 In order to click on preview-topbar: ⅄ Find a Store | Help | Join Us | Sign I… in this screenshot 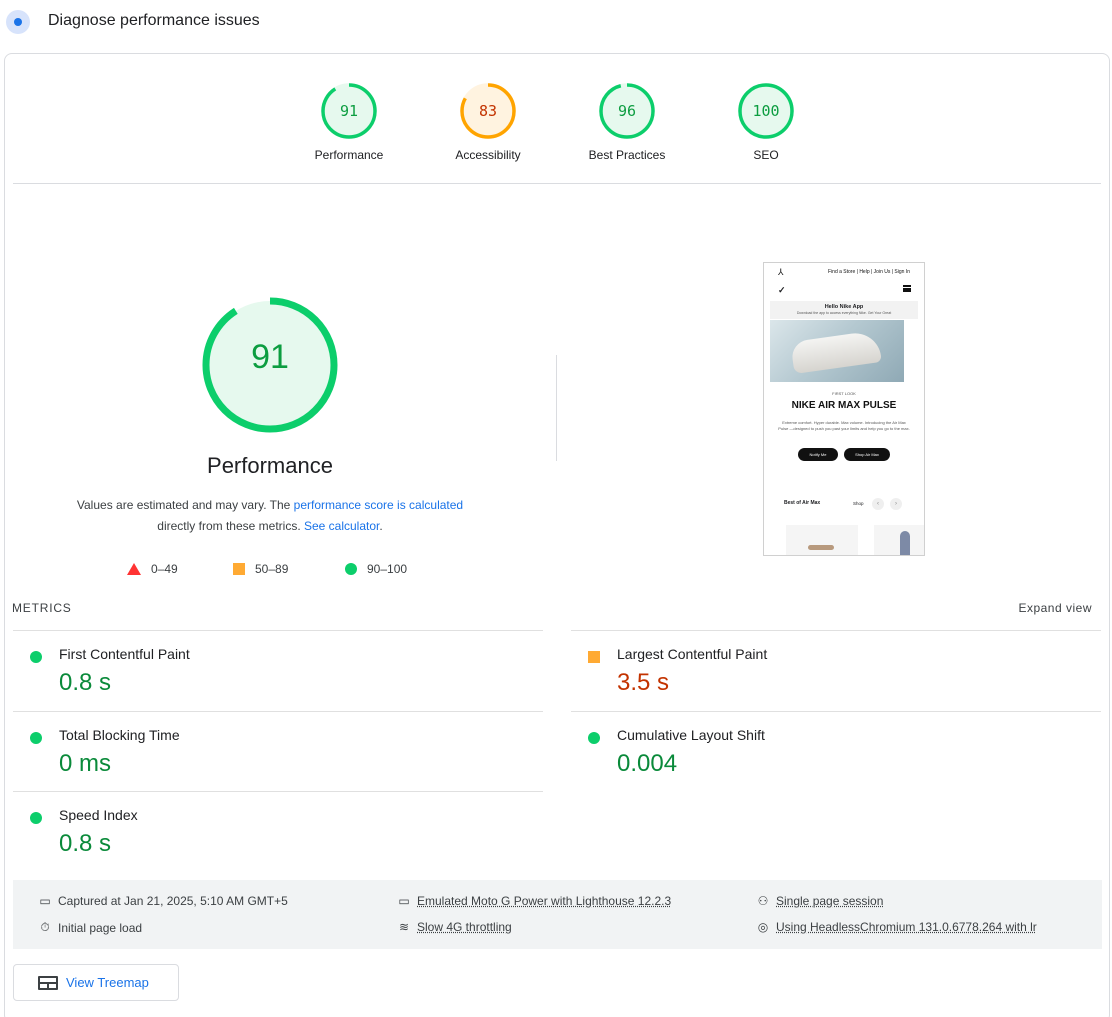, I will do `click(844, 271)`.